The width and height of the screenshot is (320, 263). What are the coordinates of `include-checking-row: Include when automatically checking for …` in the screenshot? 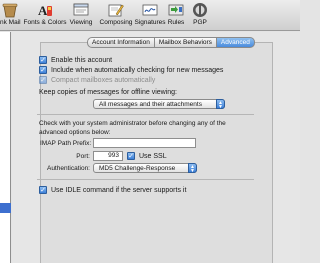 It's located at (131, 70).